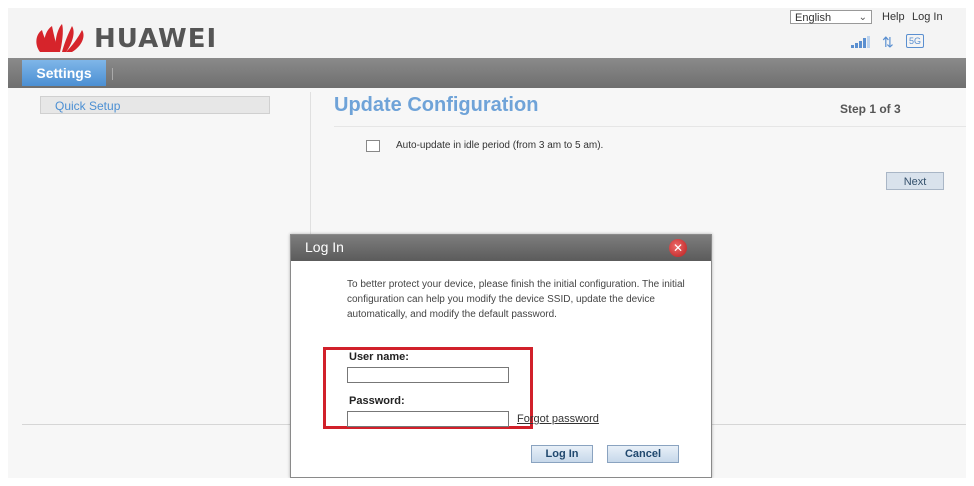  I want to click on page-title: Update Configuration, so click(436, 105).